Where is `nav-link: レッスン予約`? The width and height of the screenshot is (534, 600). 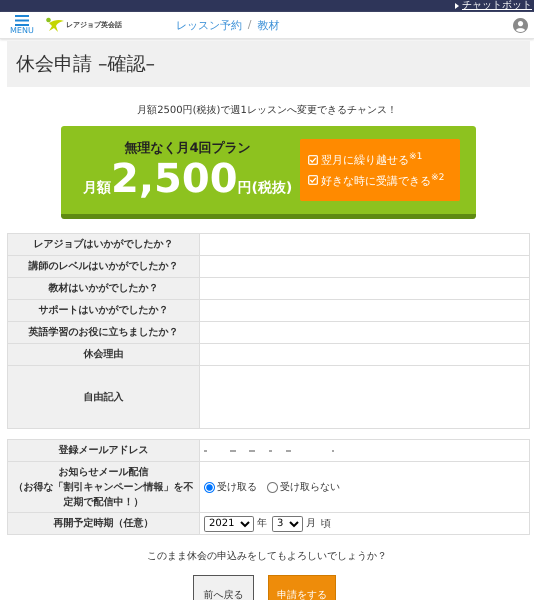
nav-link: レッスン予約 is located at coordinates (209, 25).